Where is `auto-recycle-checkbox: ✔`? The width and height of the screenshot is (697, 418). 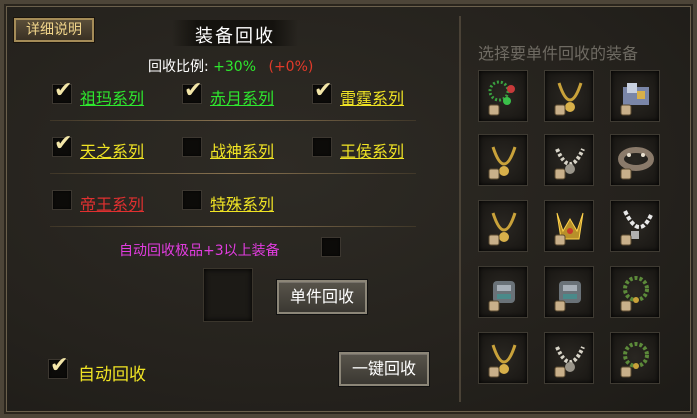 auto-recycle-checkbox: ✔ is located at coordinates (58, 367).